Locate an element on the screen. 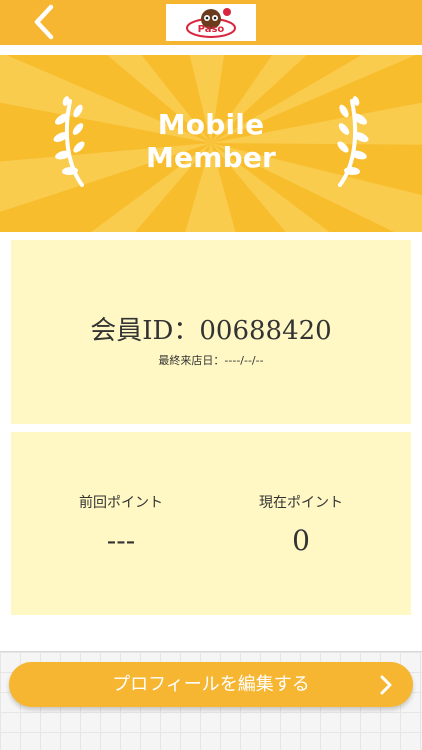 The image size is (422, 750). paso-logo-icon: Paso is located at coordinates (211, 22).